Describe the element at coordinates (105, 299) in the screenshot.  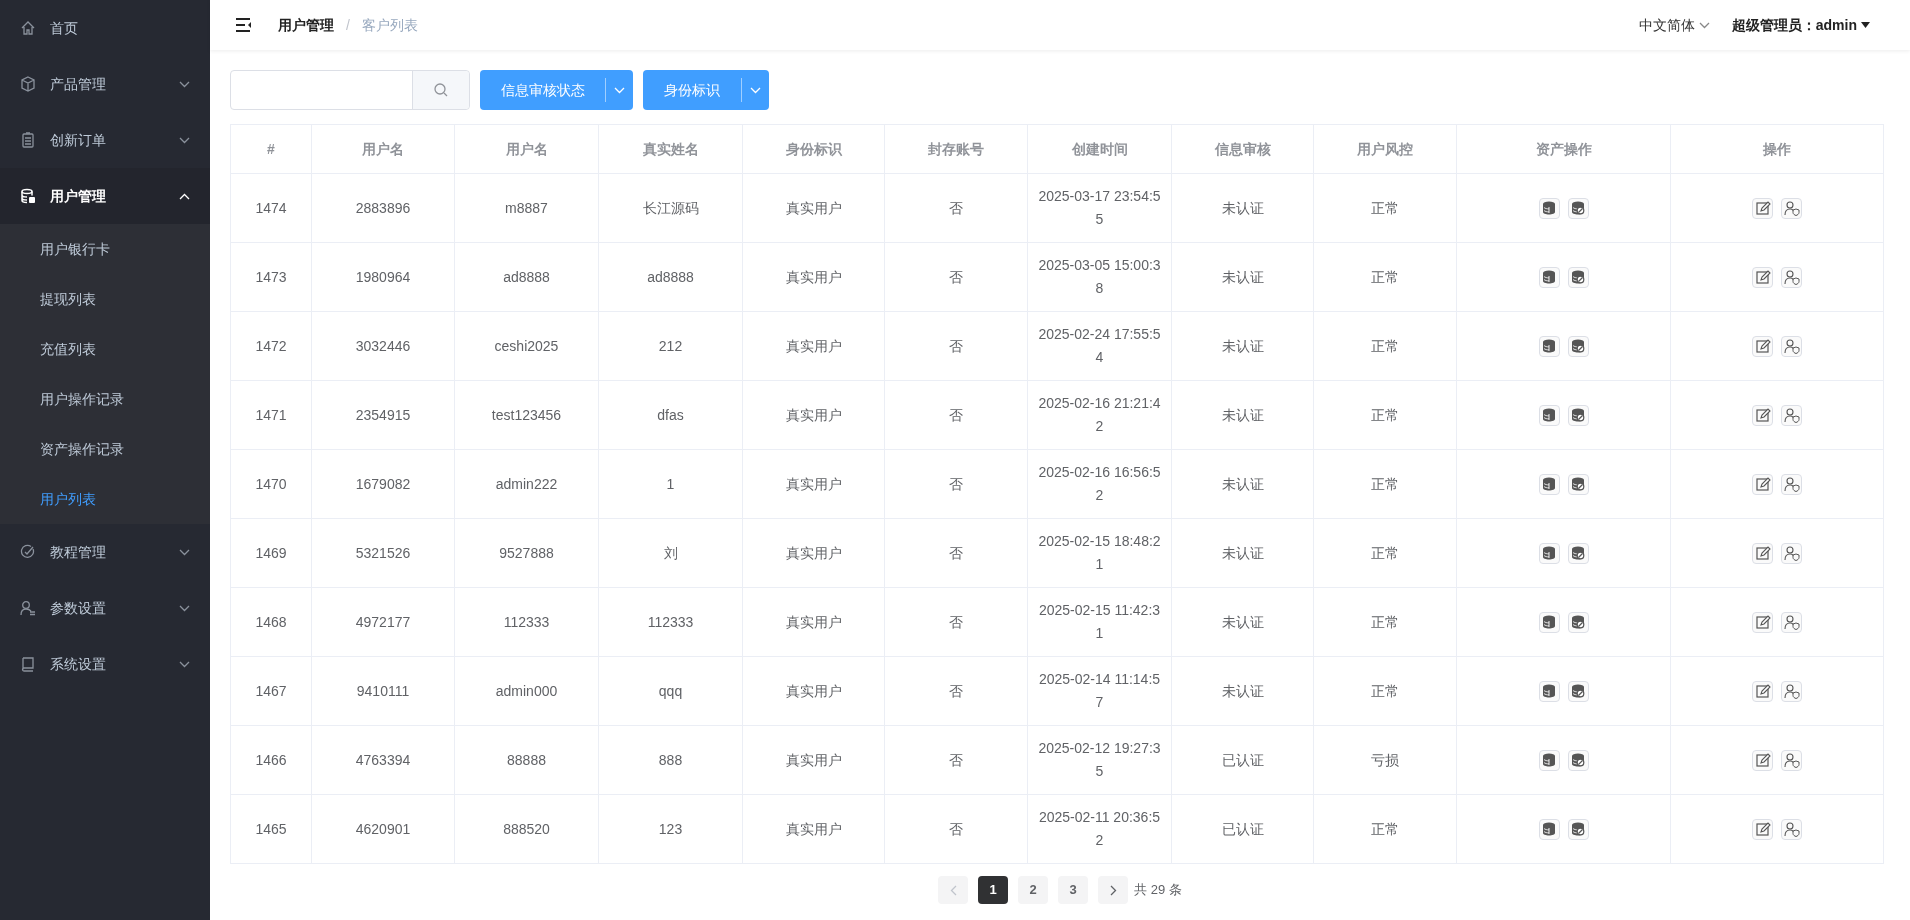
I see `sidebar-subitem: 提现列表` at that location.